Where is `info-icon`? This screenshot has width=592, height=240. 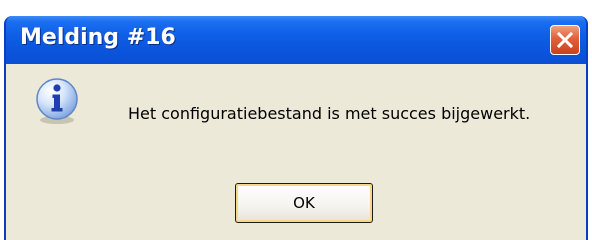 info-icon is located at coordinates (57, 101).